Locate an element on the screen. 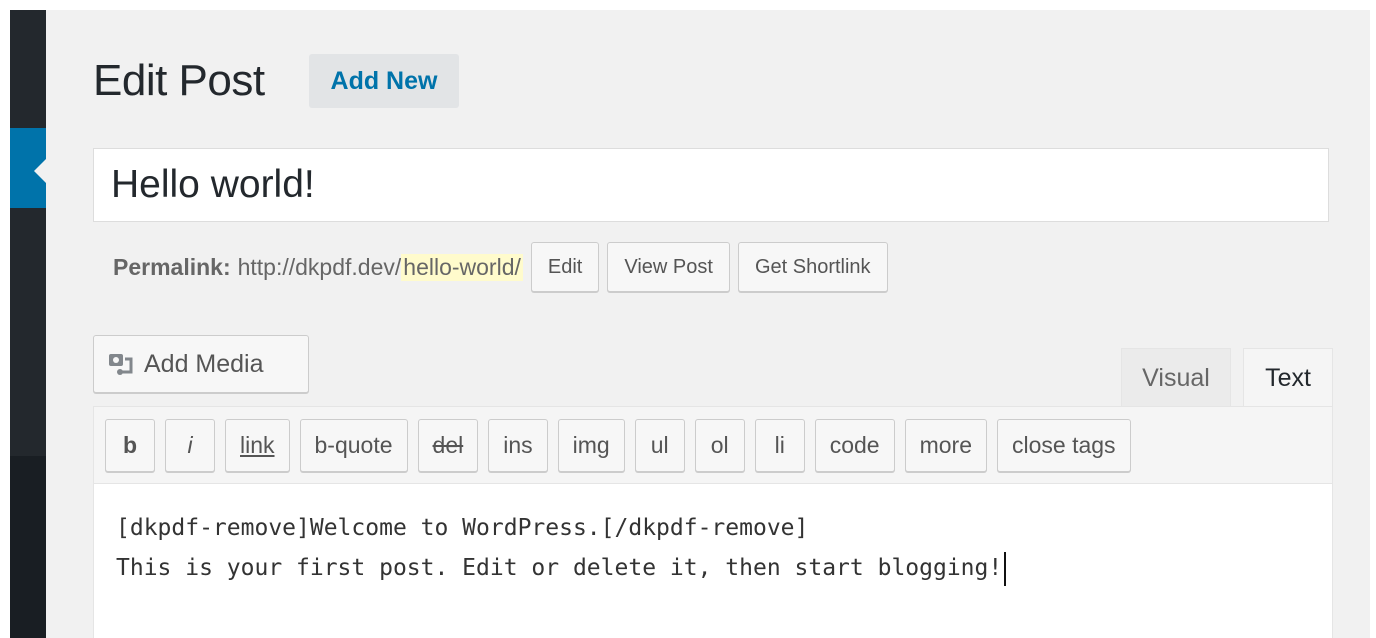 The height and width of the screenshot is (638, 1376). edit-permalink-button: Edit is located at coordinates (565, 267).